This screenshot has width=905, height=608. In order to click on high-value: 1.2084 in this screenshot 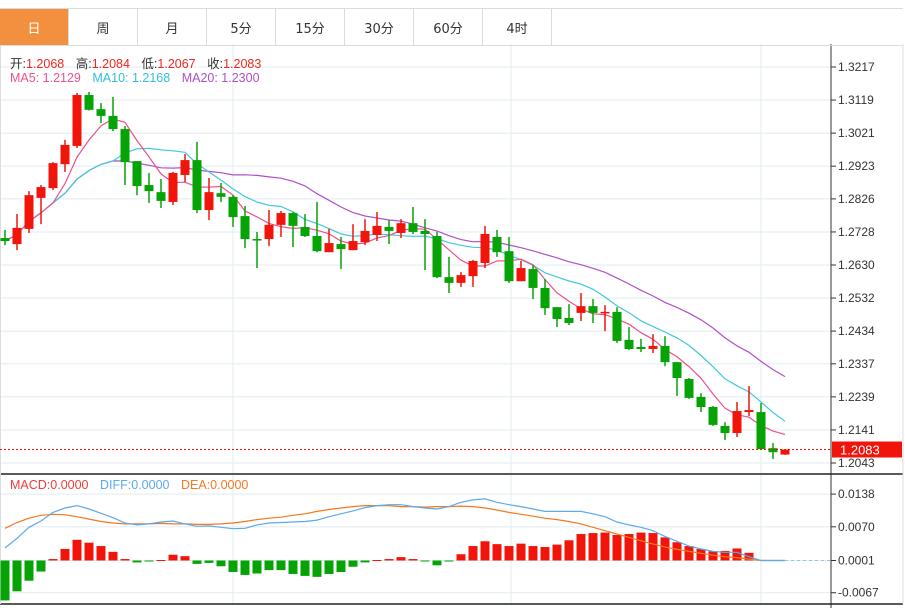, I will do `click(110, 64)`.